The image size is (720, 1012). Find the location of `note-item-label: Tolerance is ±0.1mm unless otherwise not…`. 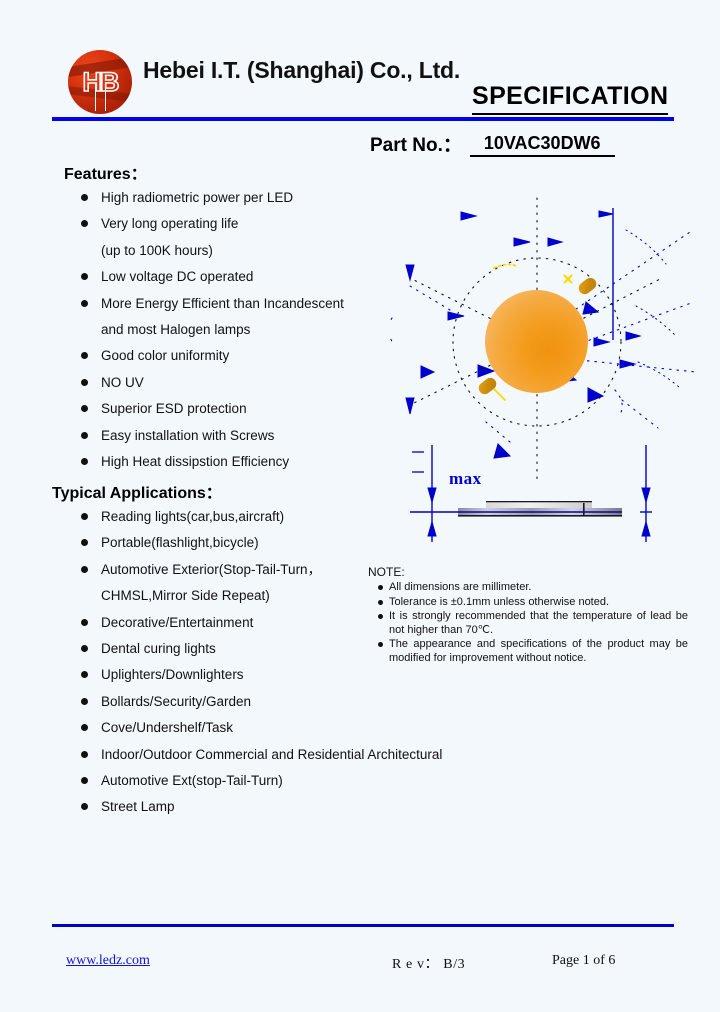

note-item-label: Tolerance is ±0.1mm unless otherwise not… is located at coordinates (499, 601).